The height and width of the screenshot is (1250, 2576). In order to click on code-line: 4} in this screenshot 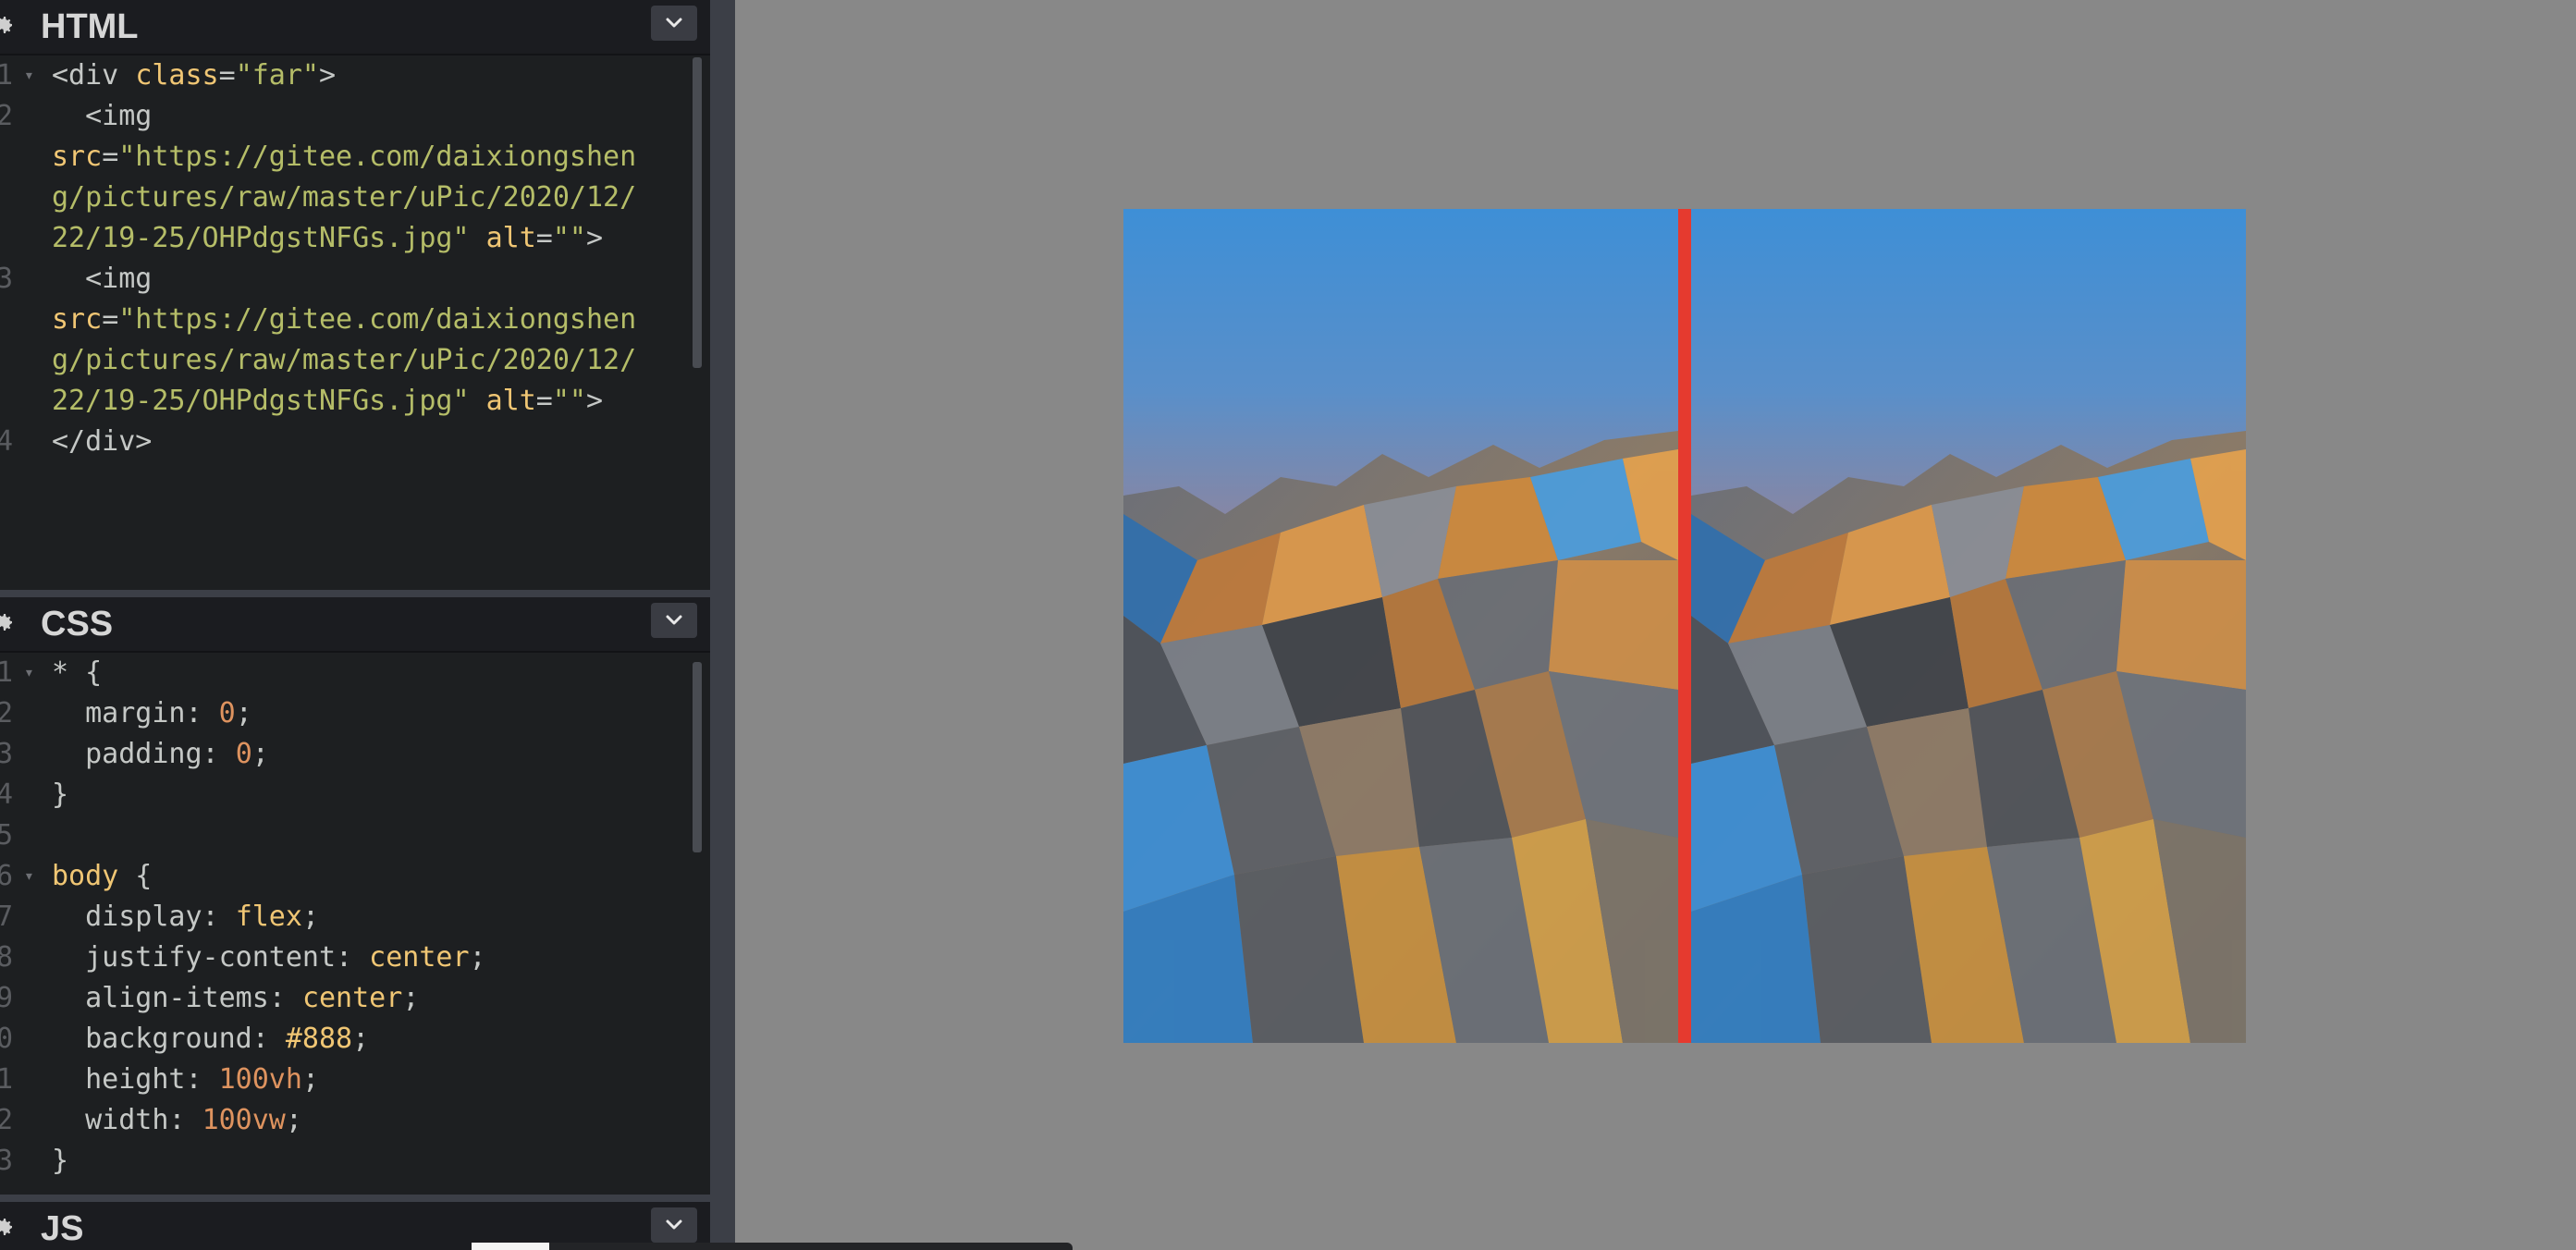, I will do `click(346, 795)`.